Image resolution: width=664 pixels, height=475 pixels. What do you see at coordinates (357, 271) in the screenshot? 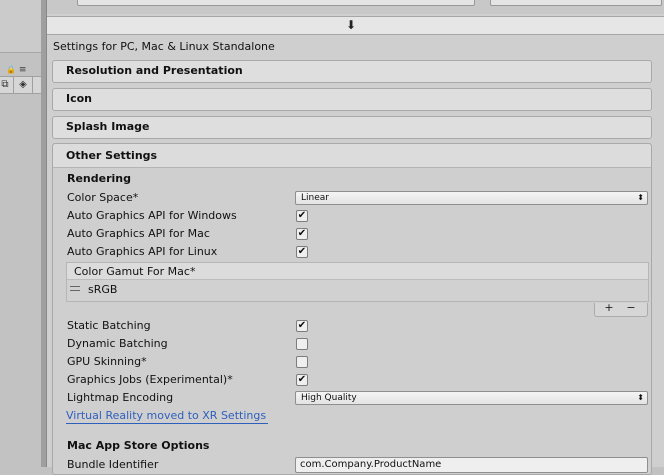
I see `color-gamut-header: Color Gamut For Mac*` at bounding box center [357, 271].